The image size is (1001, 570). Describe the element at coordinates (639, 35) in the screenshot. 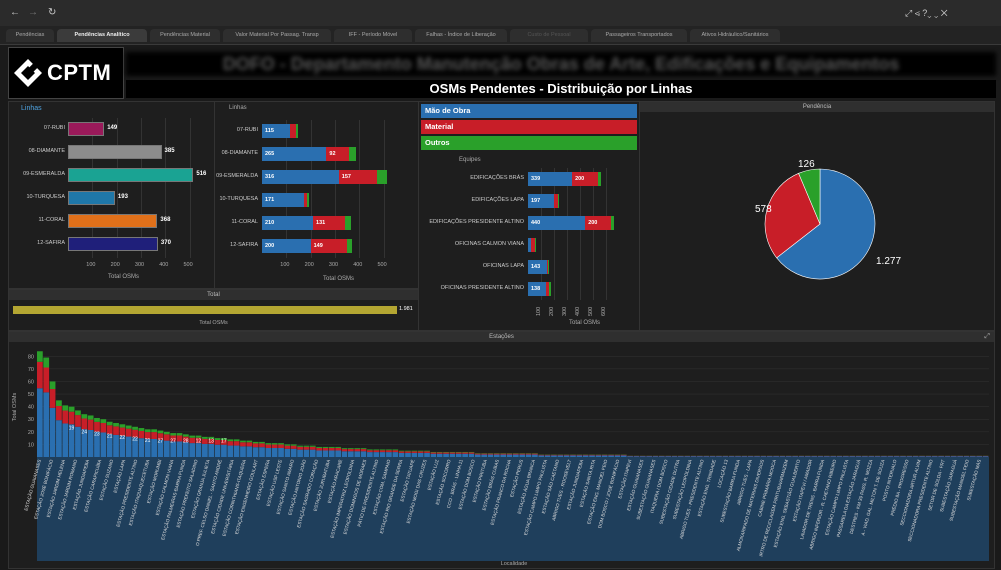

I see `tab-7: Passageiros Transportados` at that location.